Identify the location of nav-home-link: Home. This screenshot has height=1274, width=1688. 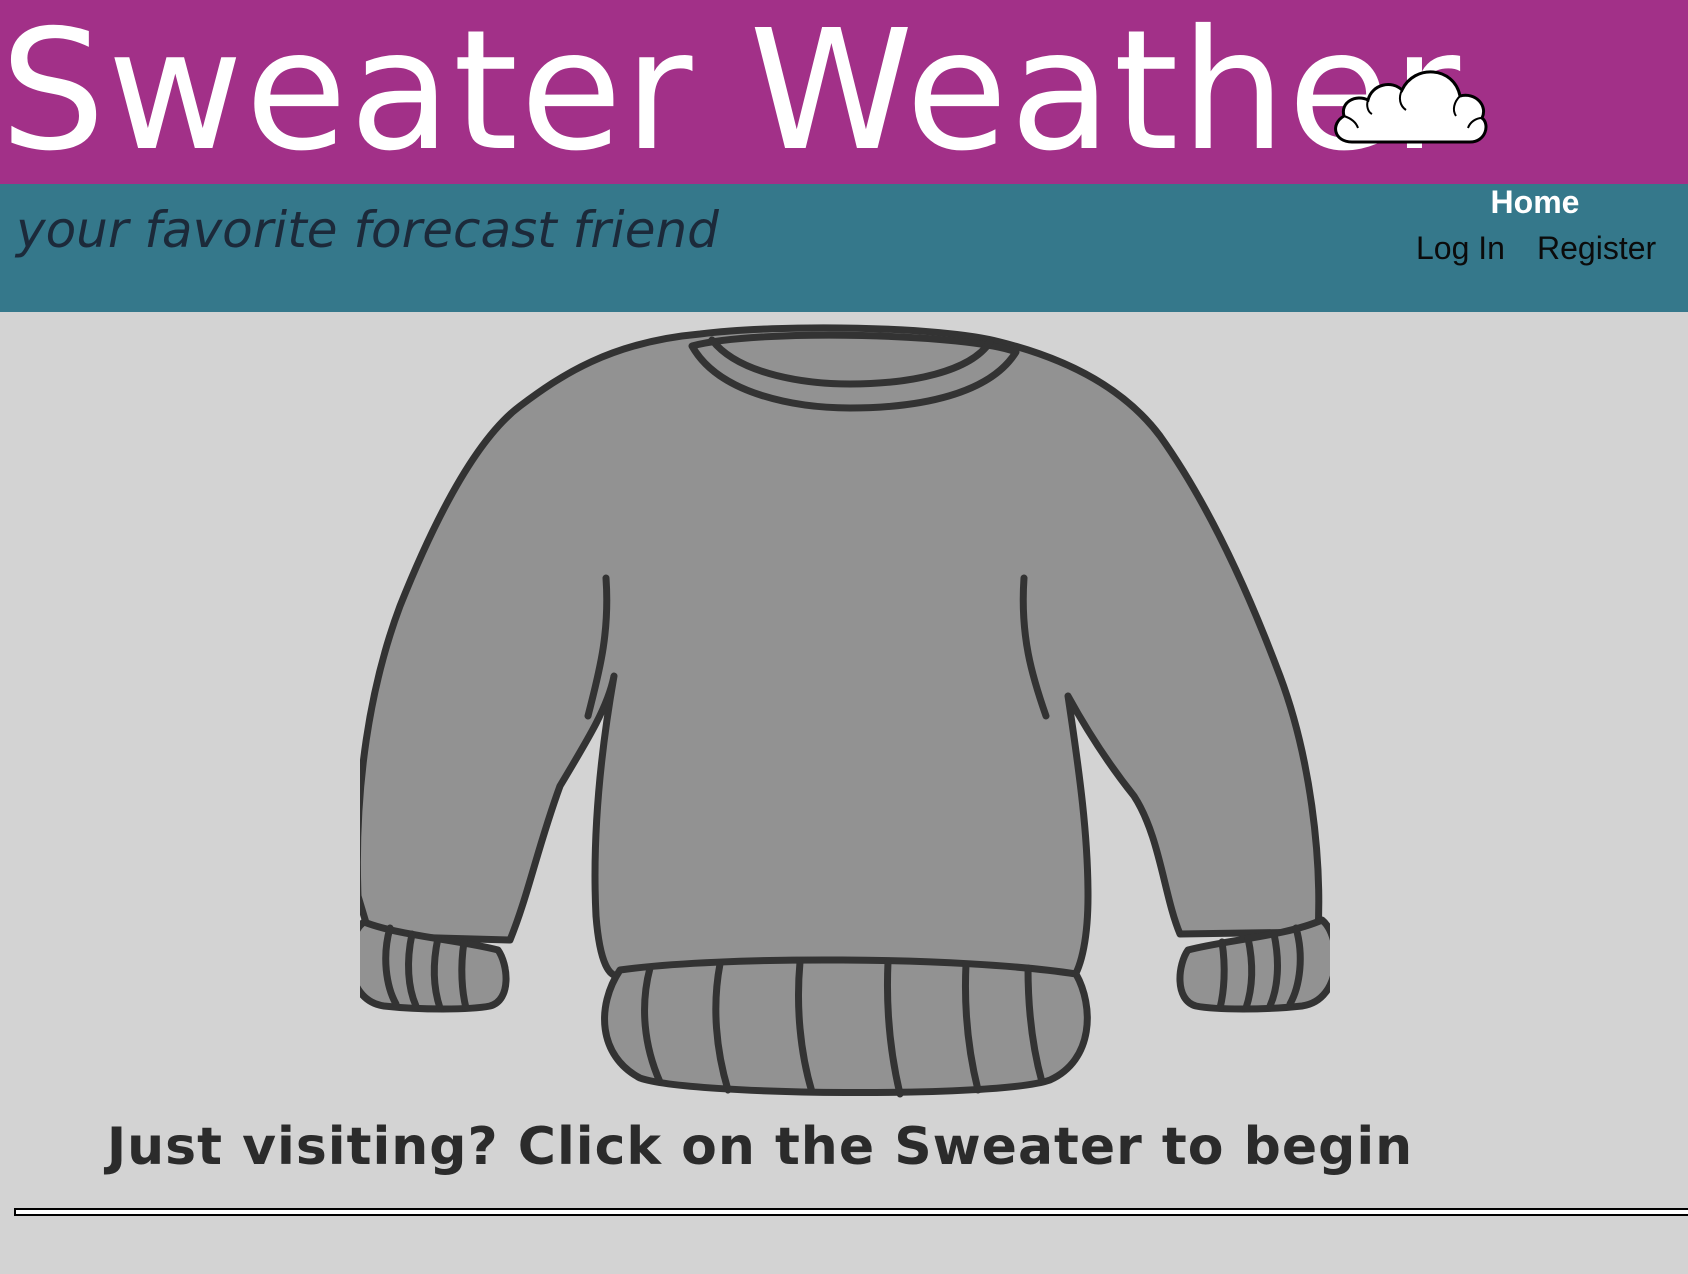
(1535, 202).